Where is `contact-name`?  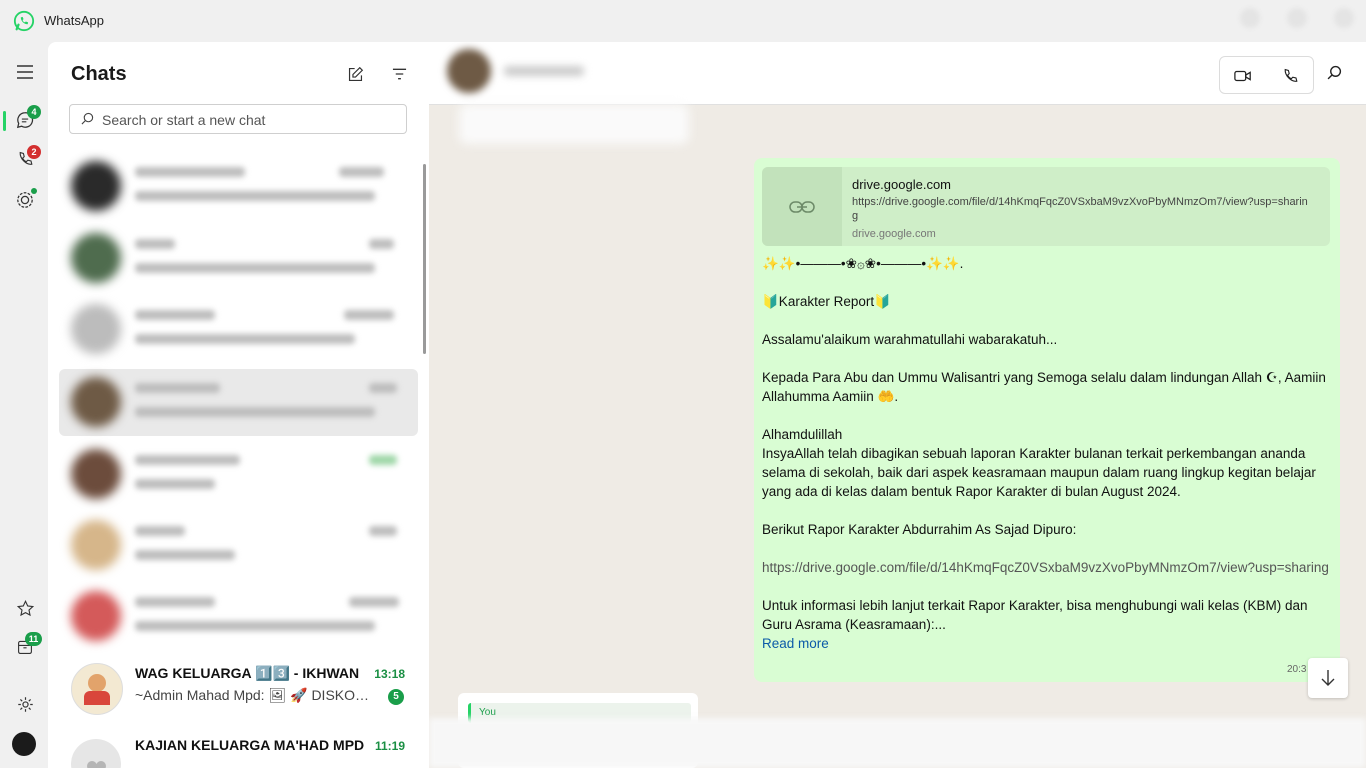 contact-name is located at coordinates (544, 71).